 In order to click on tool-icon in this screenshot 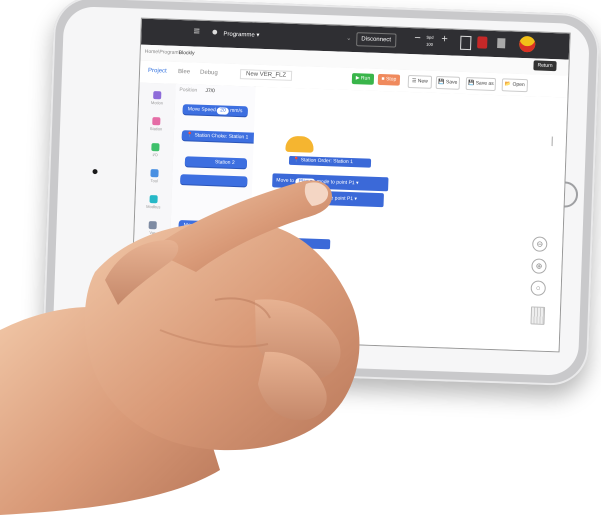, I will do `click(154, 173)`.